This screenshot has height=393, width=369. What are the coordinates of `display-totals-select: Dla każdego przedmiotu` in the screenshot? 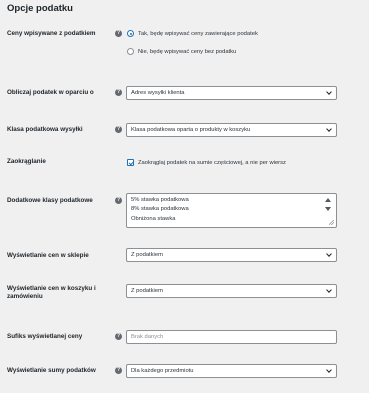 It's located at (231, 371).